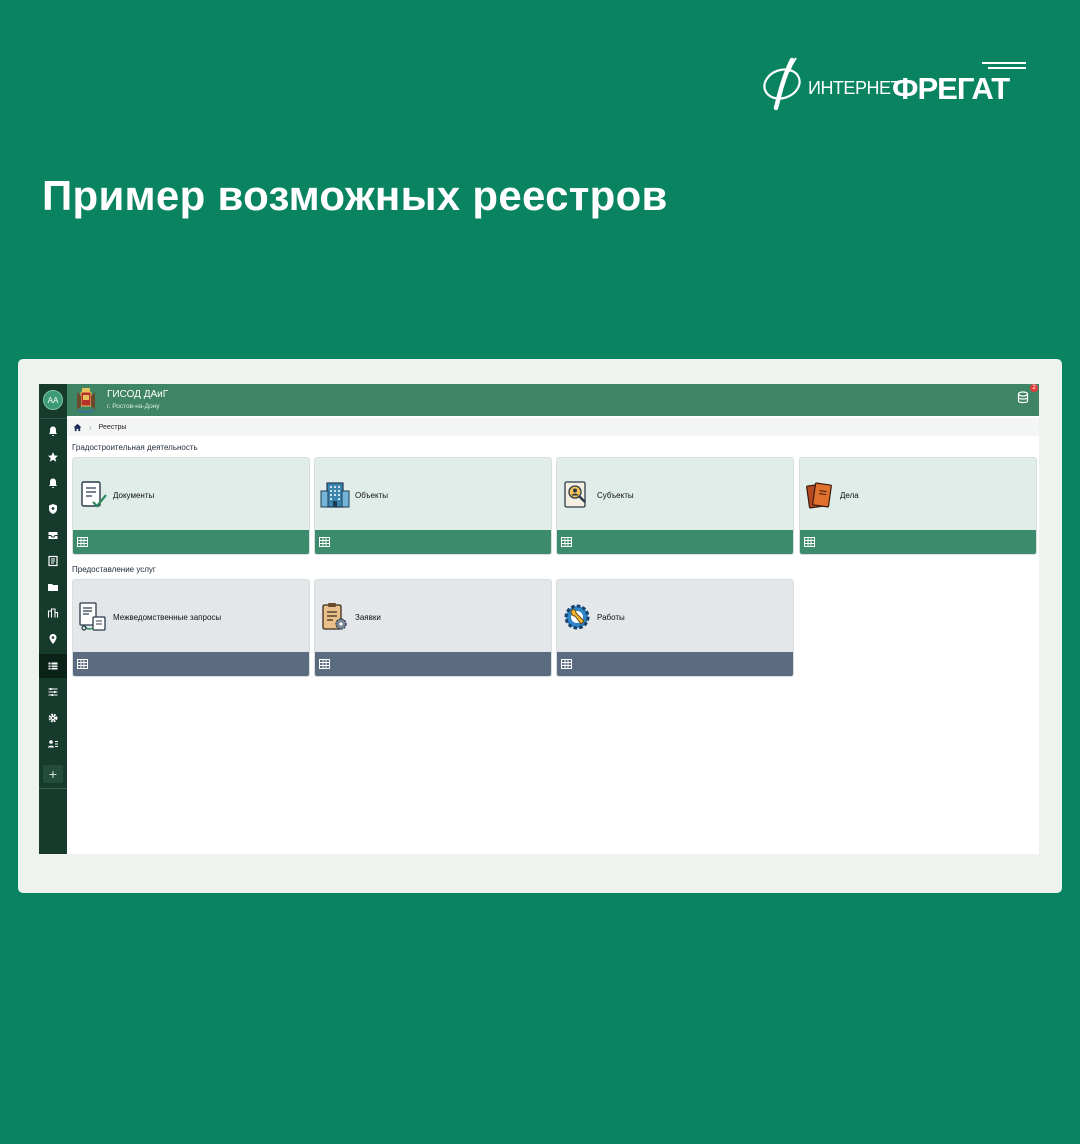  I want to click on notification-badge: 2, so click(1034, 388).